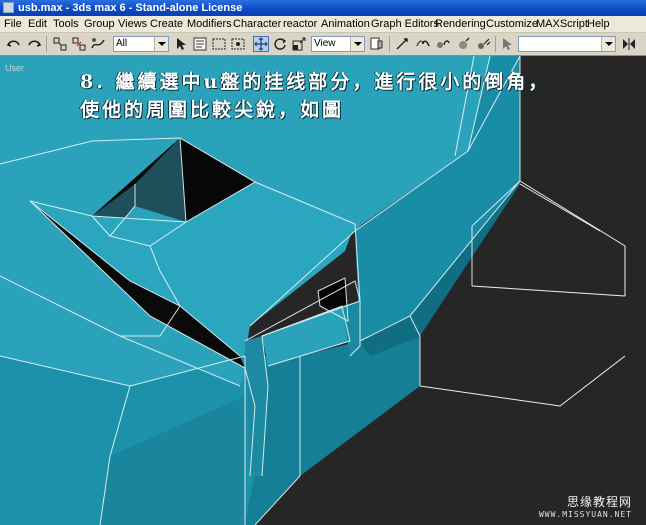 The image size is (646, 525). I want to click on menu-modifiers: Modifiers, so click(209, 24).